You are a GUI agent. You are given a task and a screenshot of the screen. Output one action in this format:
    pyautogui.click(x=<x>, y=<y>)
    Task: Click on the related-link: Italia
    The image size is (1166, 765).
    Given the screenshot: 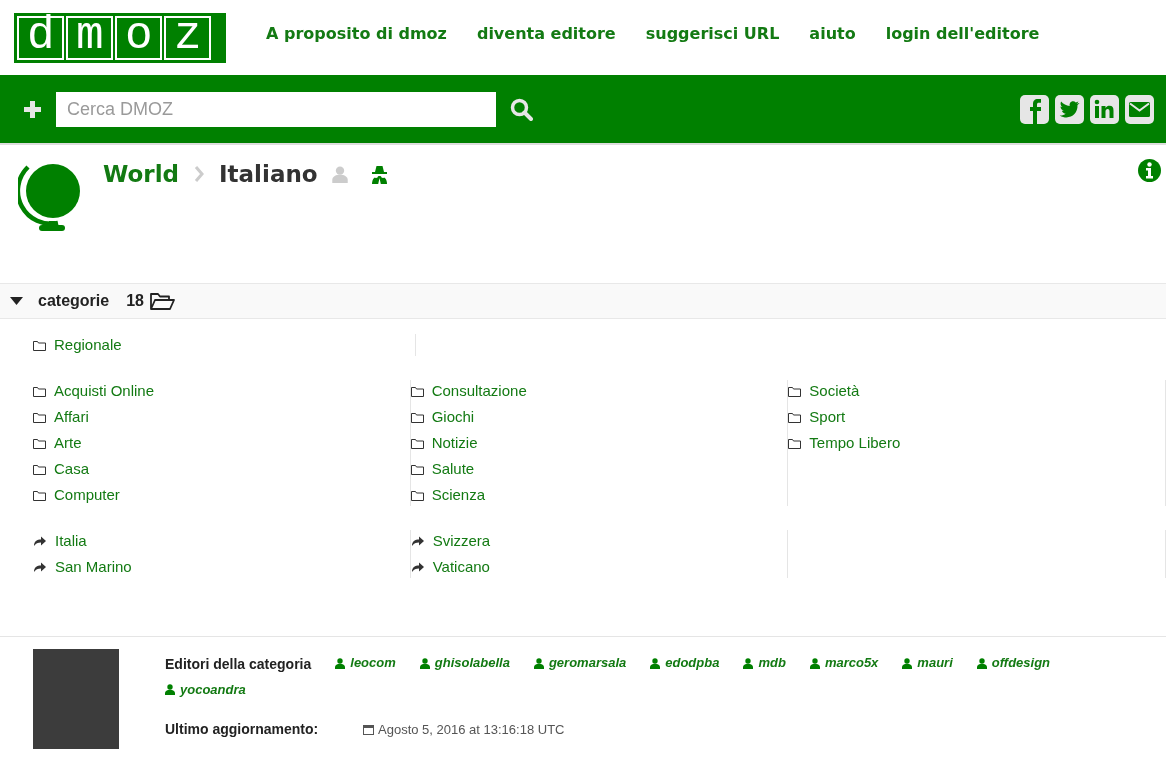 What is the action you would take?
    pyautogui.click(x=71, y=541)
    